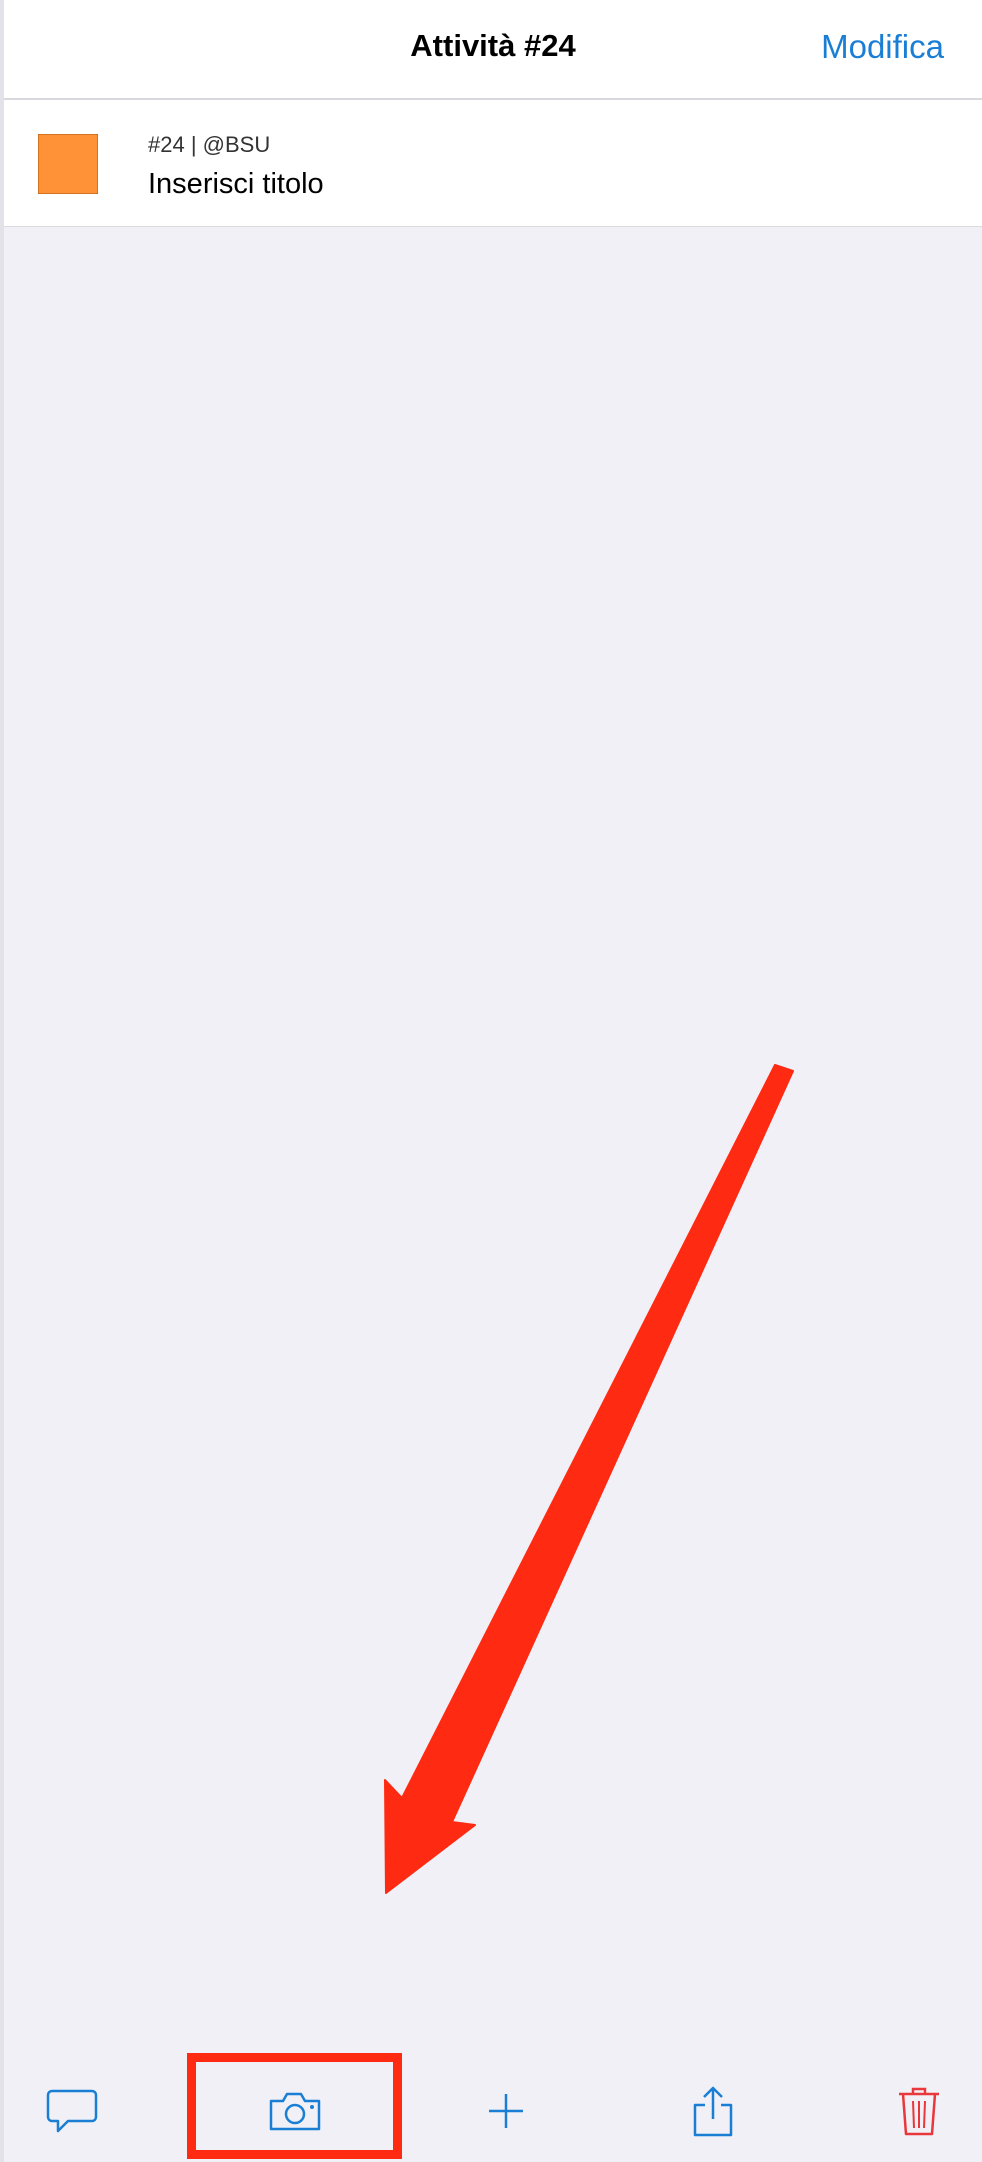  I want to click on add-button, so click(506, 2111).